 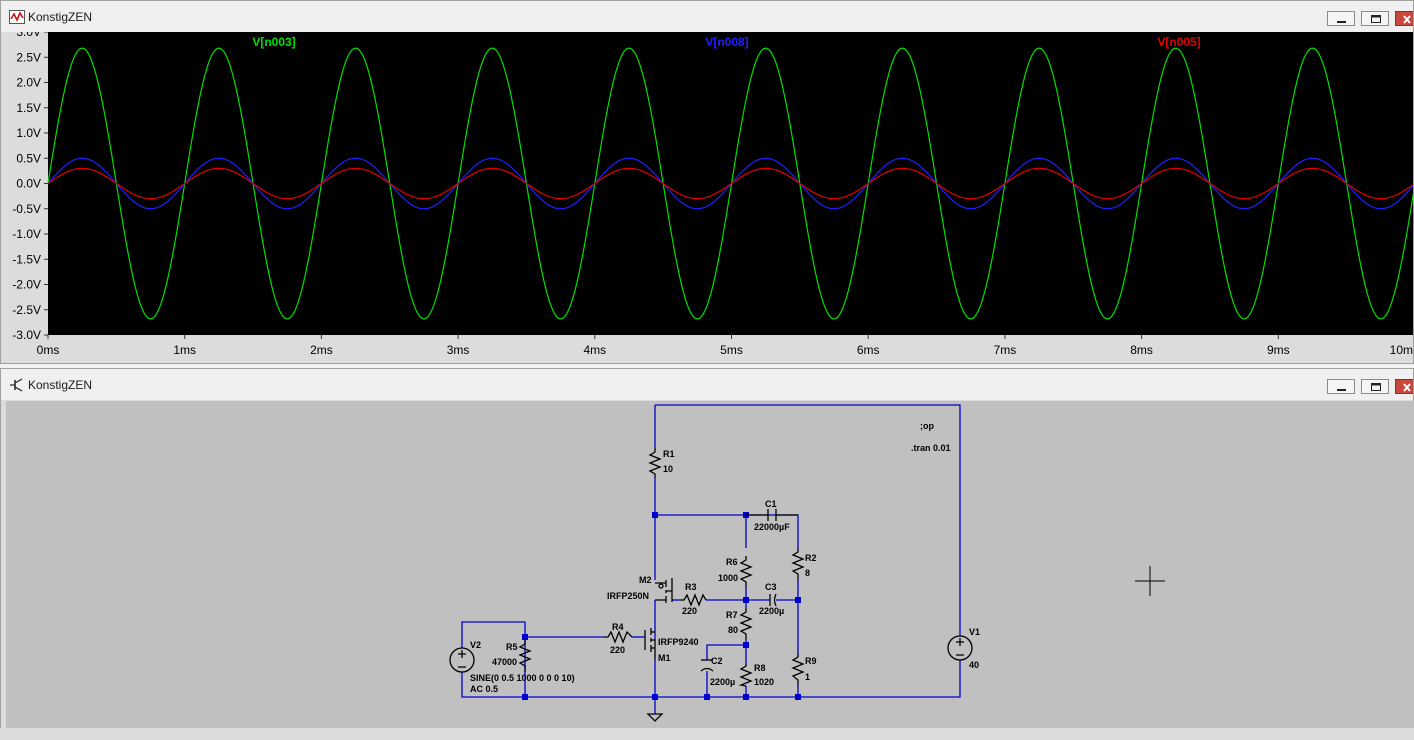 What do you see at coordinates (669, 454) in the screenshot?
I see `label-r1-ref: R1` at bounding box center [669, 454].